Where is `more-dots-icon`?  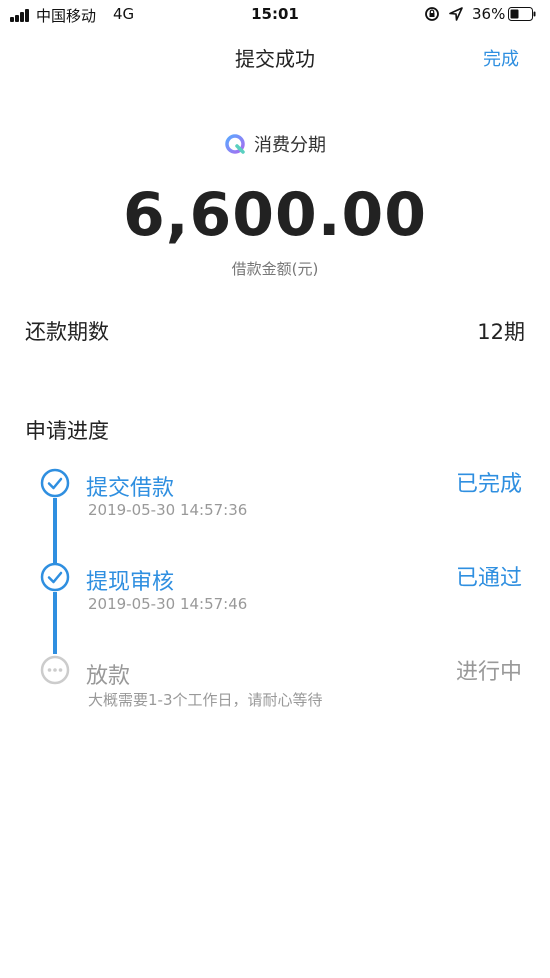 more-dots-icon is located at coordinates (55, 670).